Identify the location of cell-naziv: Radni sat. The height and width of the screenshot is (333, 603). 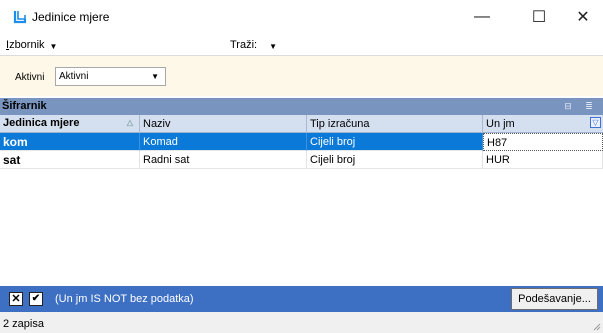
(223, 160).